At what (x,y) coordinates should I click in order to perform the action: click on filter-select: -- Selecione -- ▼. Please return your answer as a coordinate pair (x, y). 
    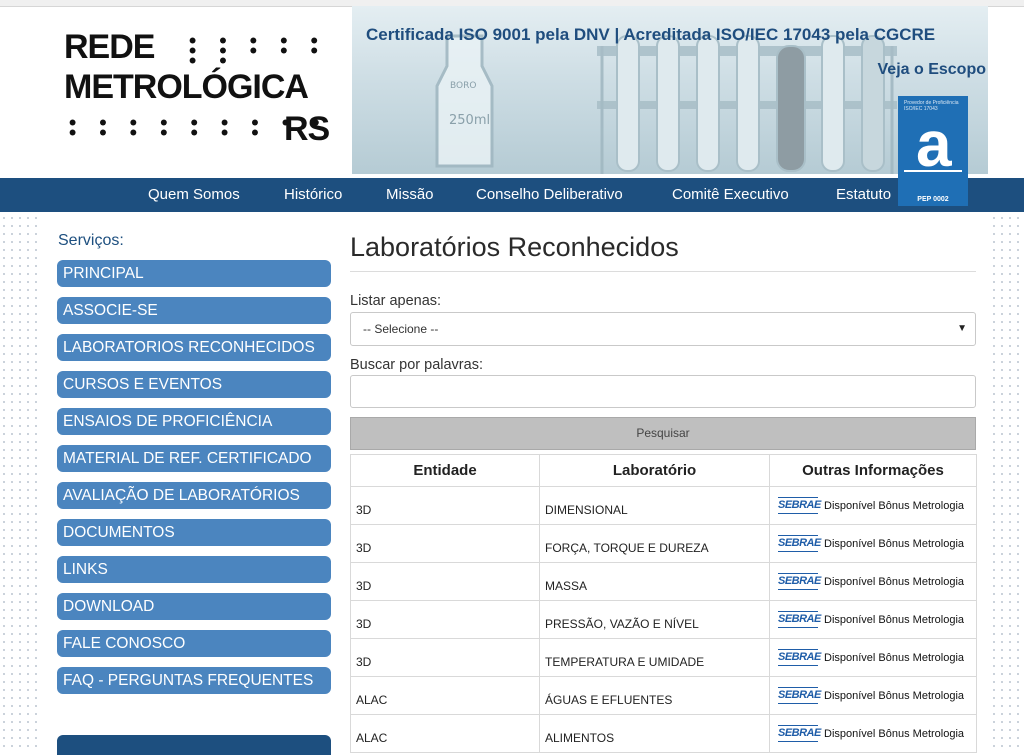
    Looking at the image, I should click on (663, 329).